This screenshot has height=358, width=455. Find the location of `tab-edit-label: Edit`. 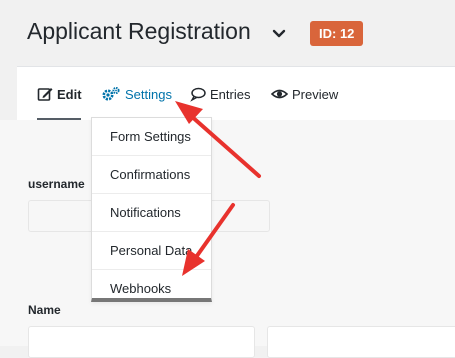

tab-edit-label: Edit is located at coordinates (69, 94).